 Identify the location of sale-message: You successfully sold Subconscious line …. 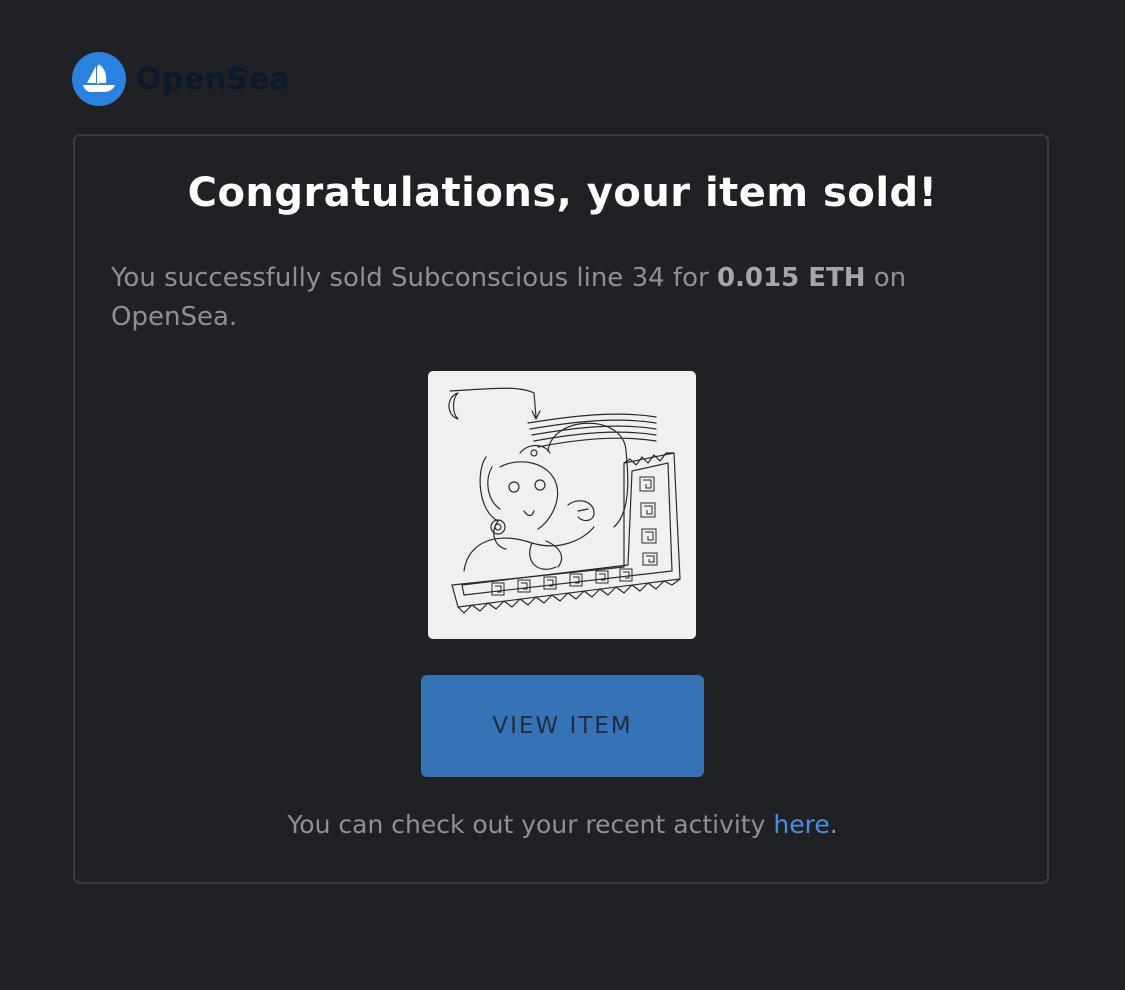
(541, 298).